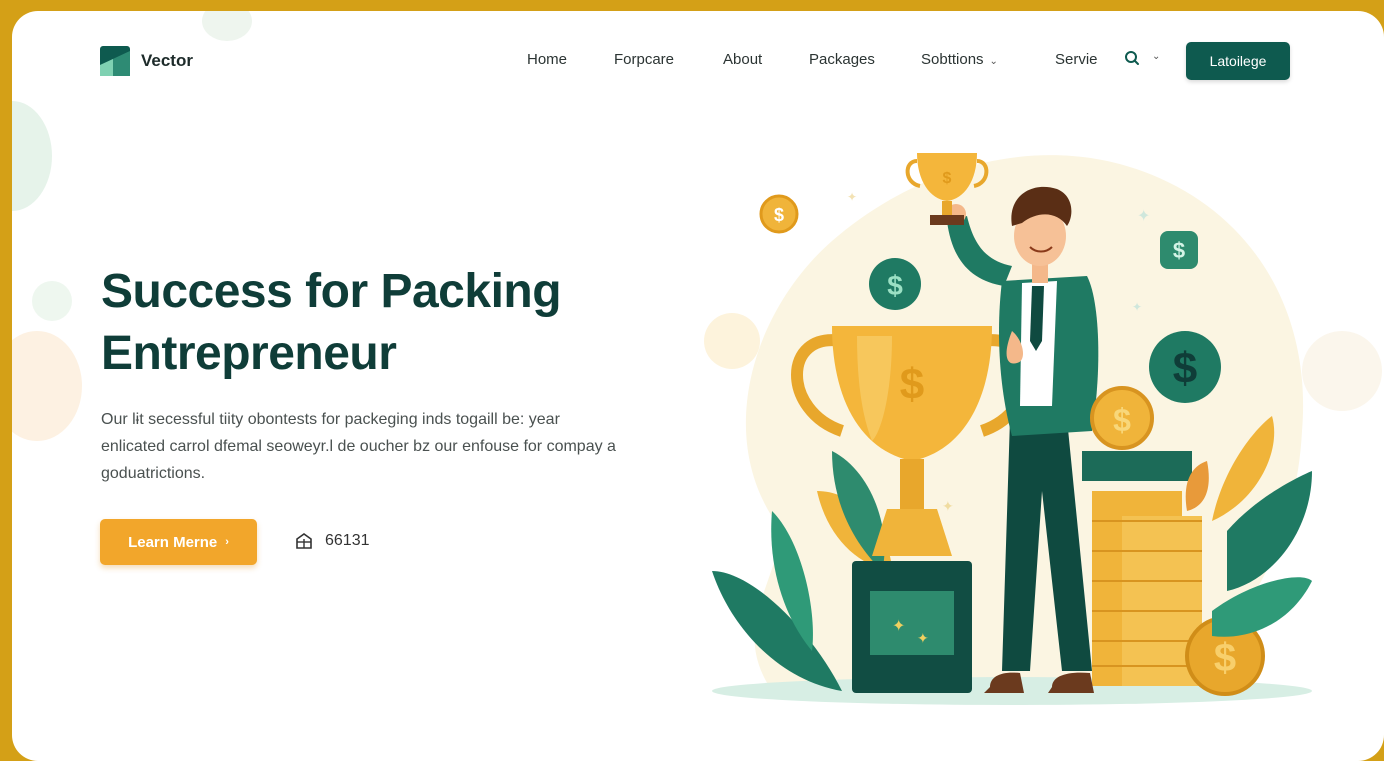 The height and width of the screenshot is (761, 1384). What do you see at coordinates (1137, 466) in the screenshot?
I see `cash-bundle` at bounding box center [1137, 466].